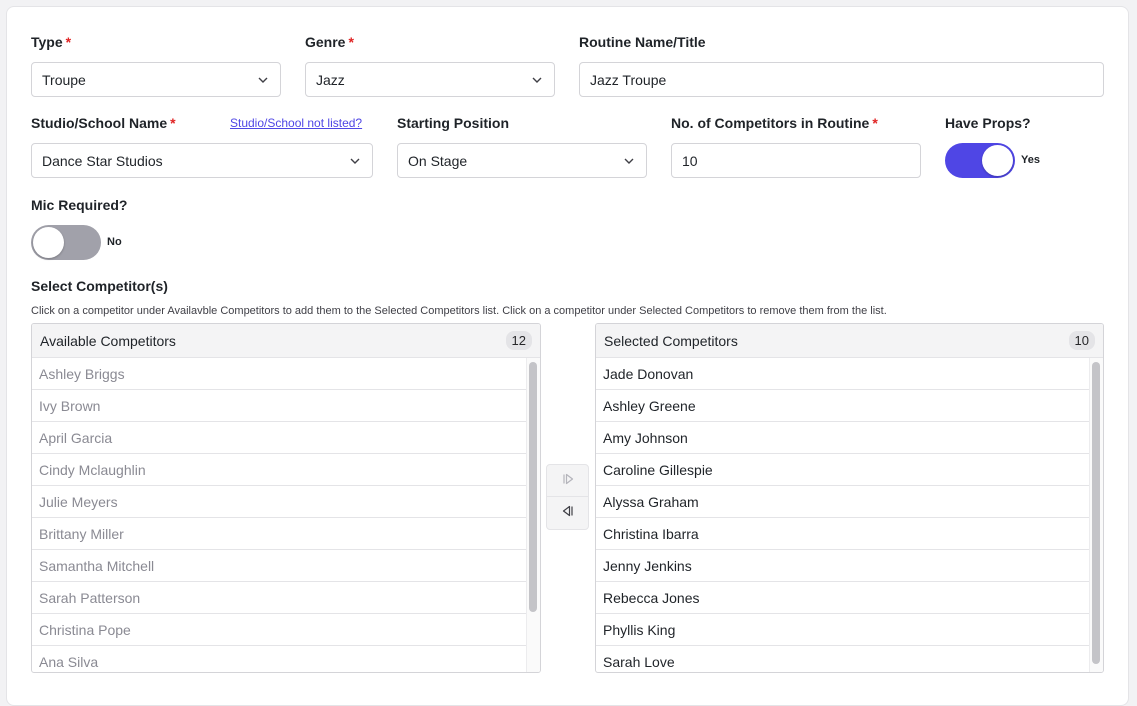 The width and height of the screenshot is (1137, 706). I want to click on selected-competitors-header: Selected Competitors 10, so click(849, 341).